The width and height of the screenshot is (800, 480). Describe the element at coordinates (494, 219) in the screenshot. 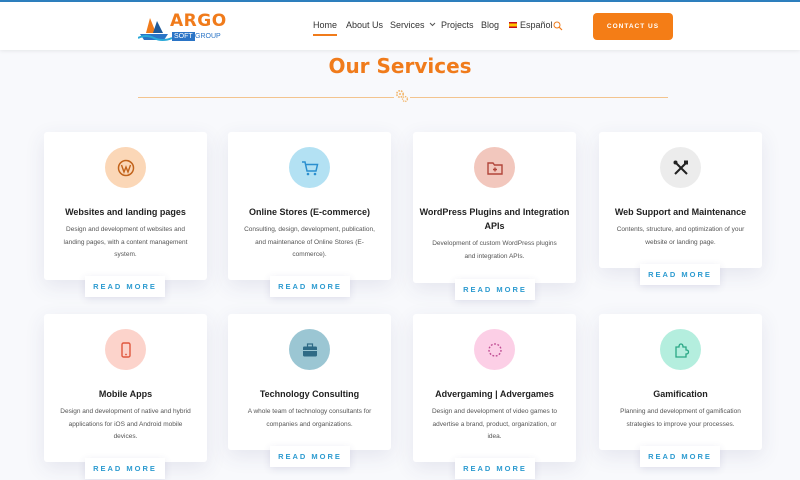

I see `service-title: WordPress Plugins and Integration APIs` at that location.